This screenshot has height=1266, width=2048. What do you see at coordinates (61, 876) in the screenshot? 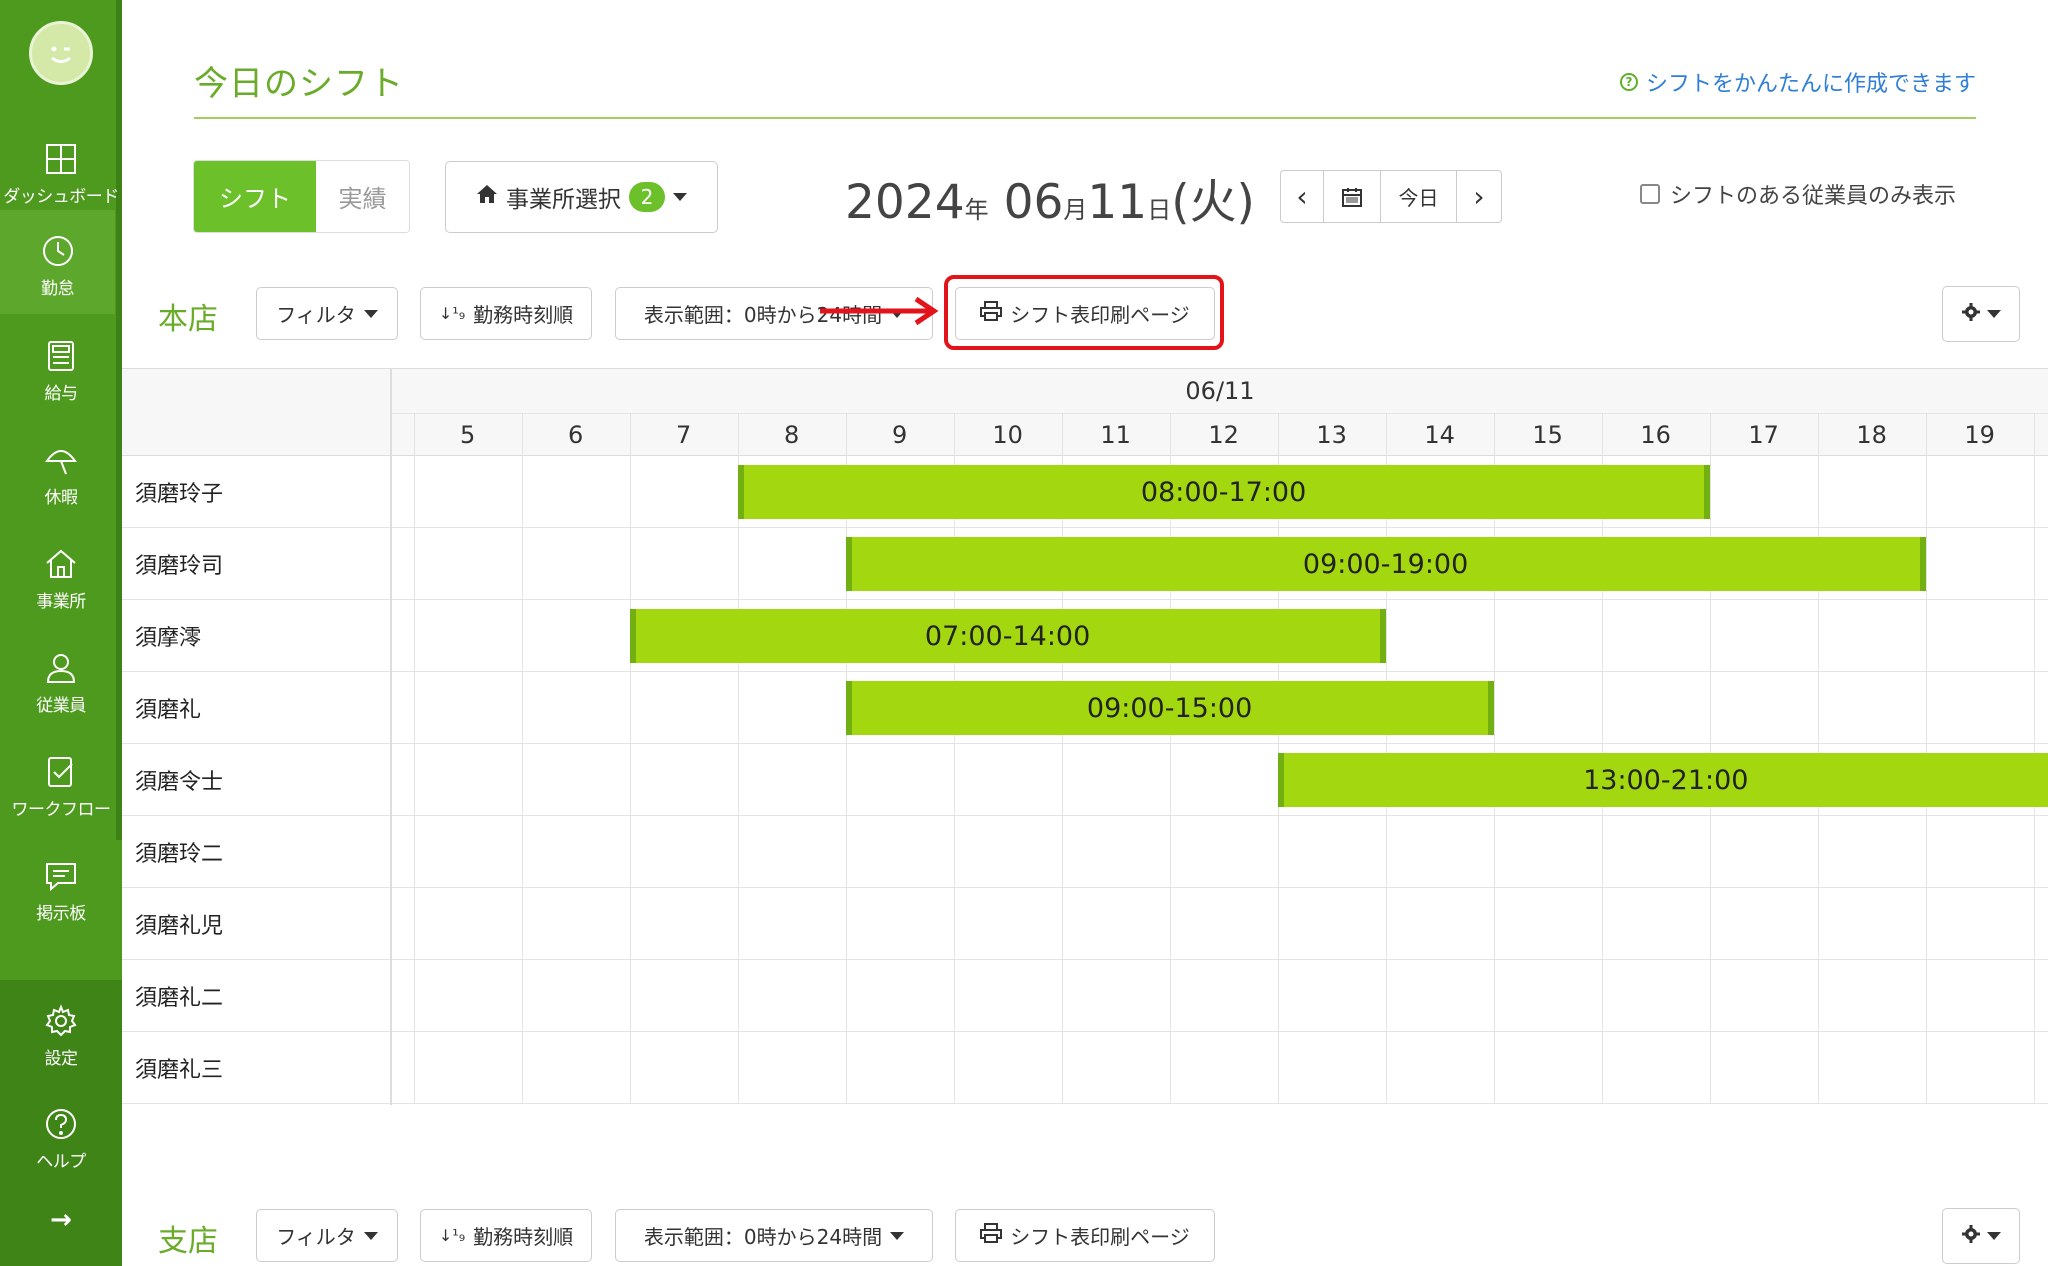
I see `message-icon` at bounding box center [61, 876].